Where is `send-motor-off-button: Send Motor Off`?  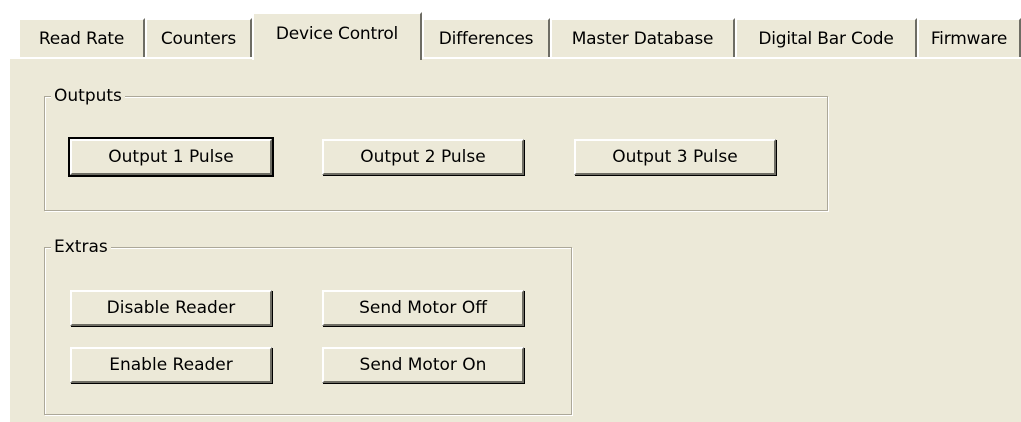
send-motor-off-button: Send Motor Off is located at coordinates (423, 308).